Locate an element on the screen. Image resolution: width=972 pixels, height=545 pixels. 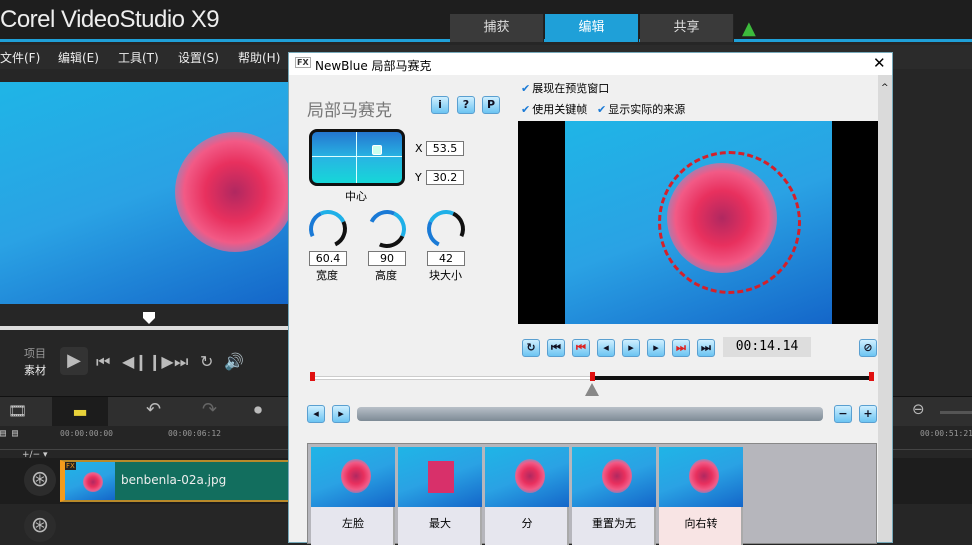
menu-settings: 设置(S) is located at coordinates (198, 57).